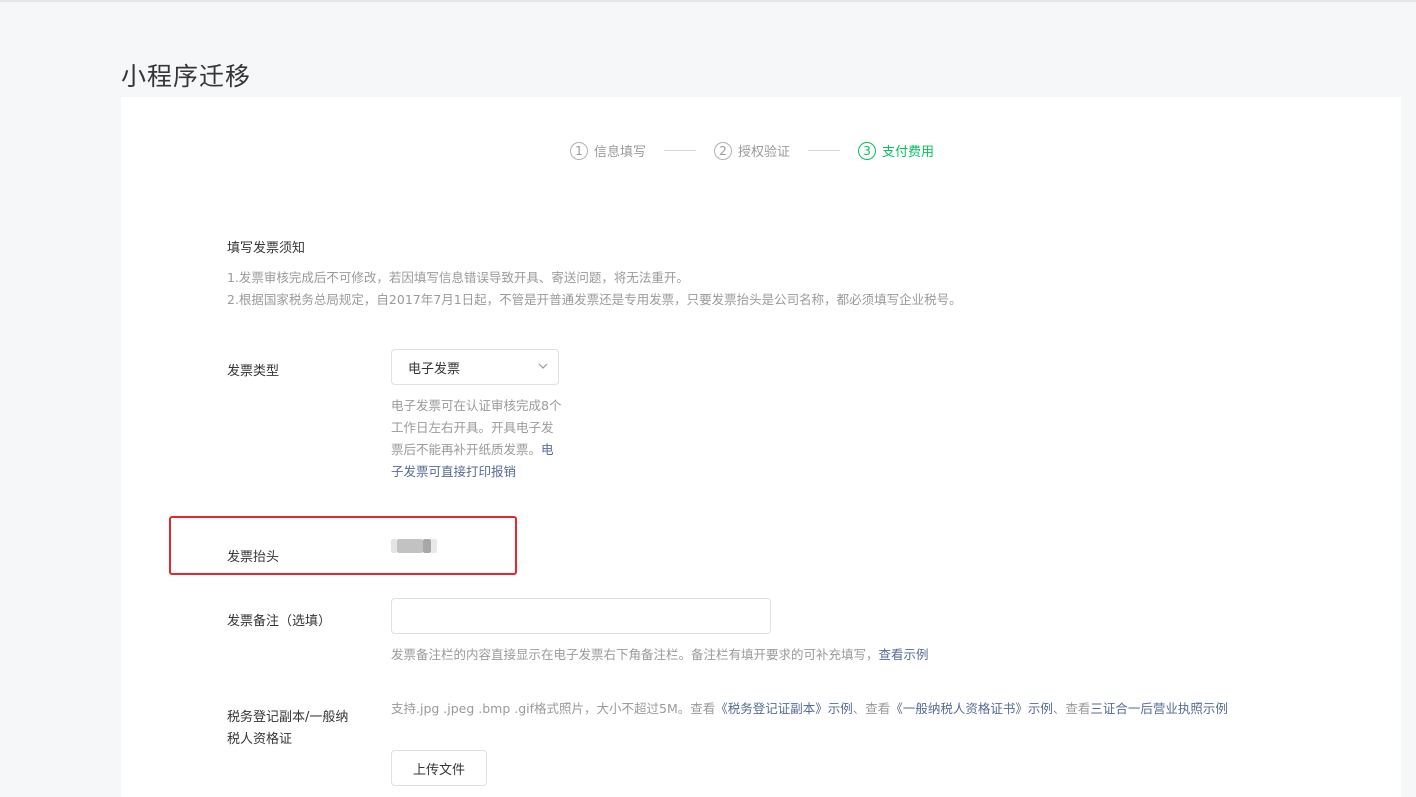  What do you see at coordinates (543, 366) in the screenshot?
I see `chevron-down-icon` at bounding box center [543, 366].